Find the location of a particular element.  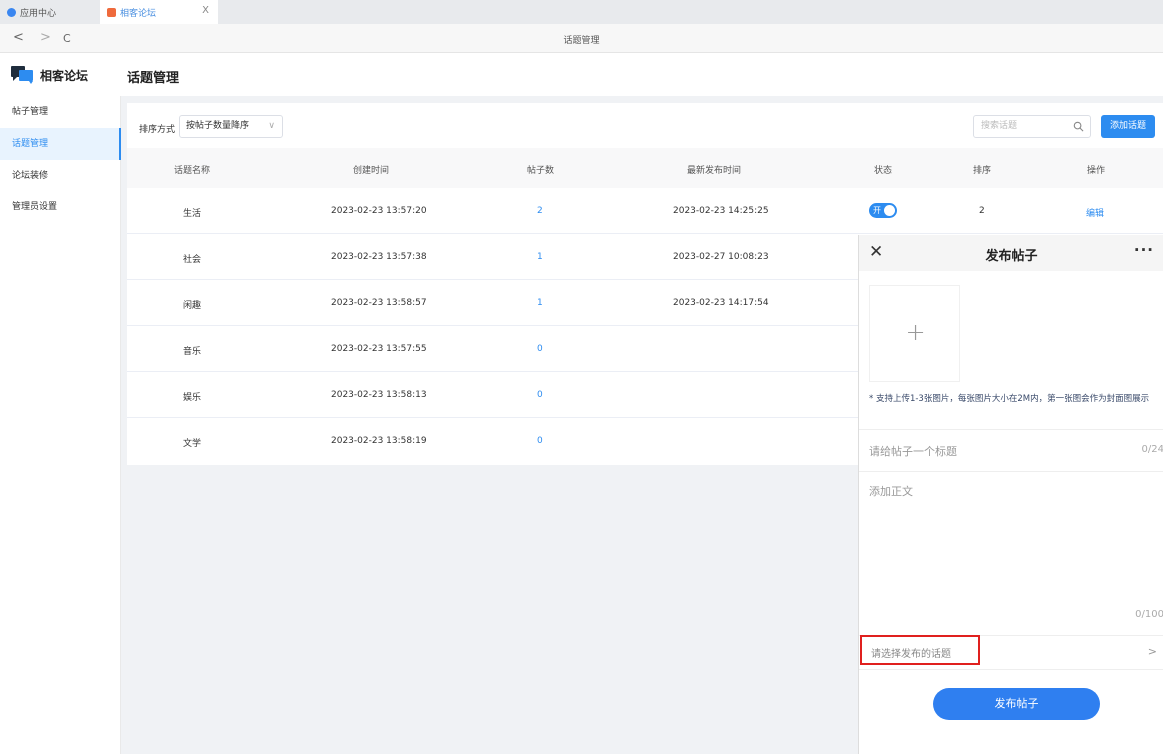

app-header: 相客论坛 话题管理 is located at coordinates (581, 74).